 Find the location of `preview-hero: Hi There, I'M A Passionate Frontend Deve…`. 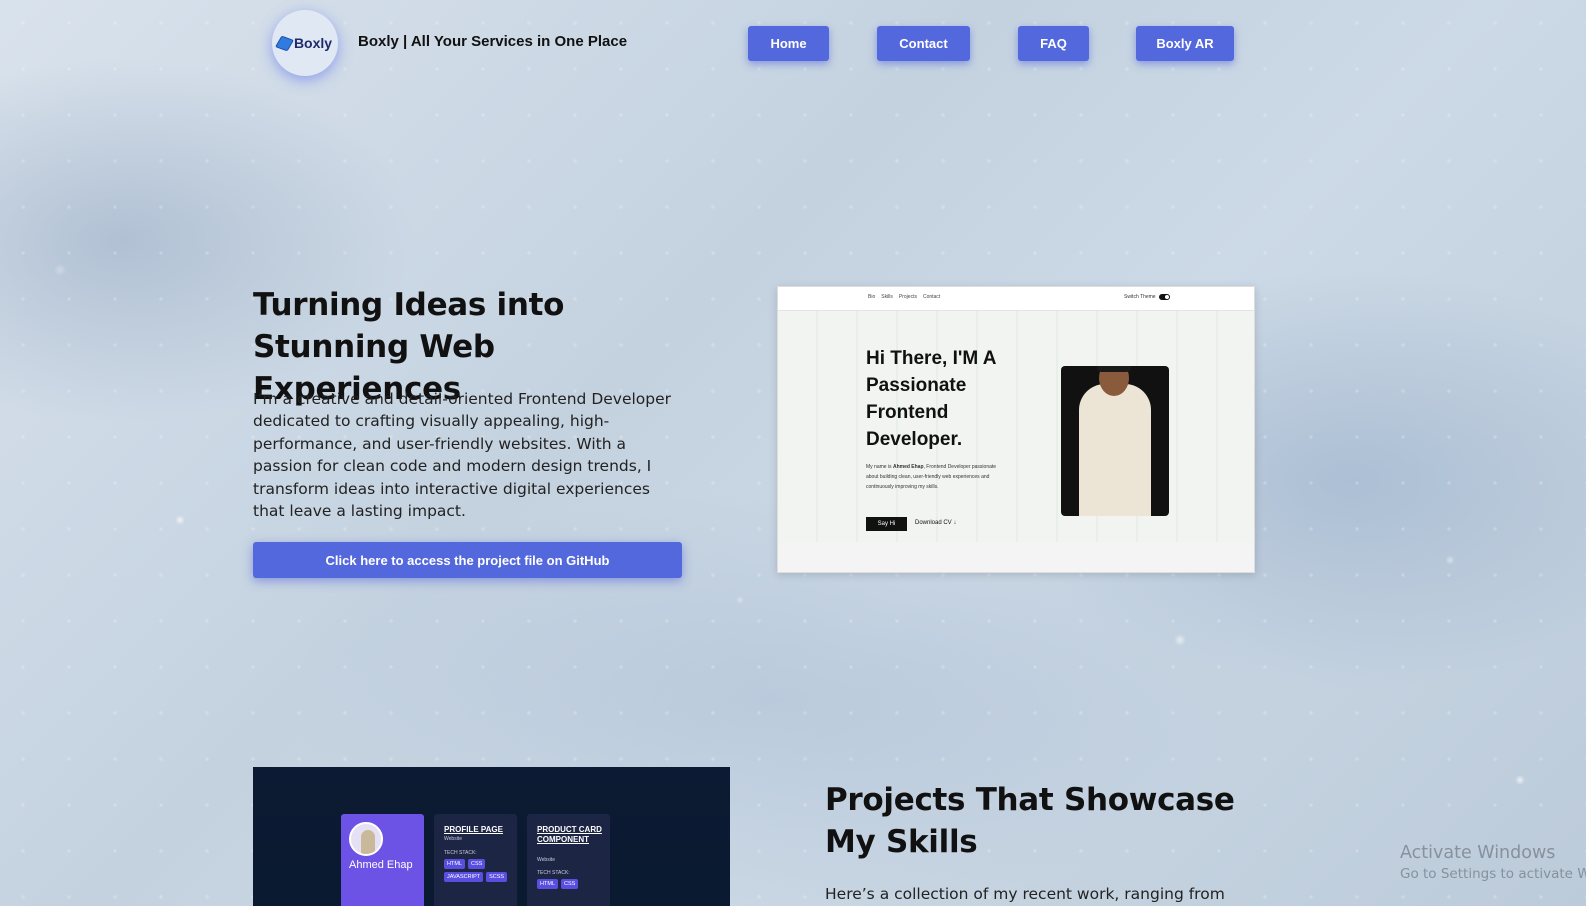

preview-hero: Hi There, I'M A Passionate Frontend Deve… is located at coordinates (1016, 426).